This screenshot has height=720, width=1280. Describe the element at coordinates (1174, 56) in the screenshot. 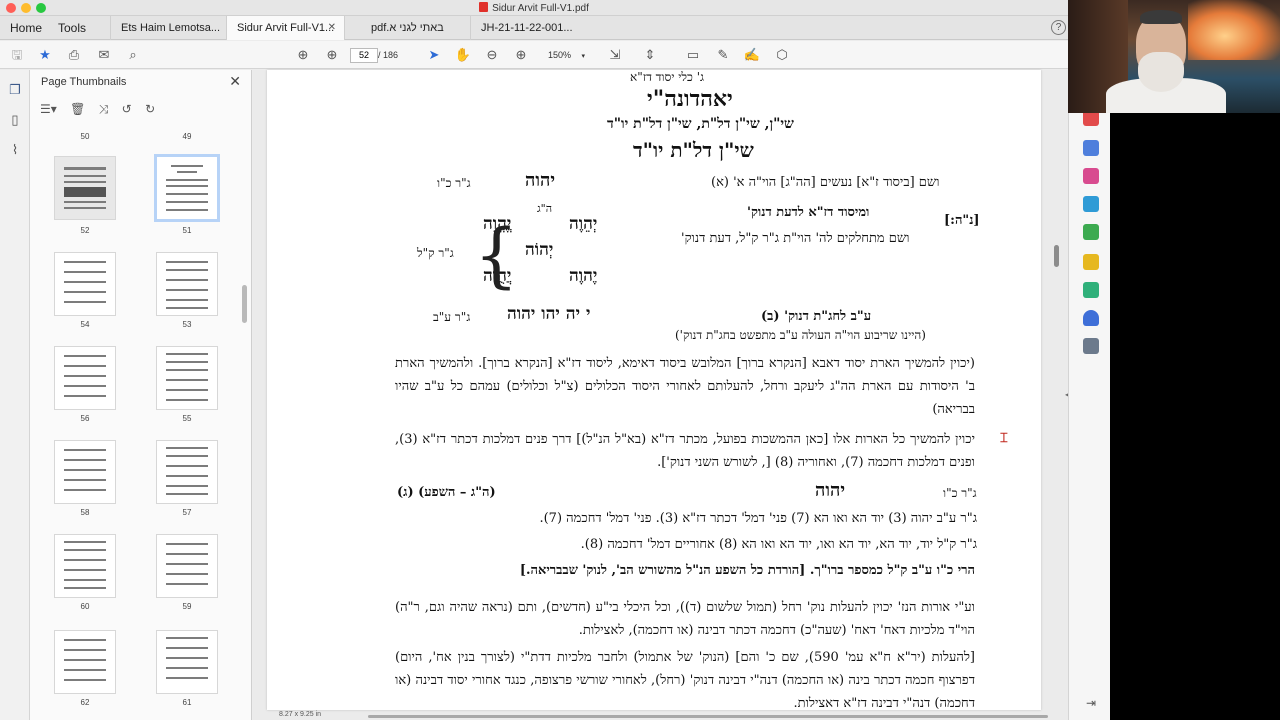

I see `webcam-video` at that location.